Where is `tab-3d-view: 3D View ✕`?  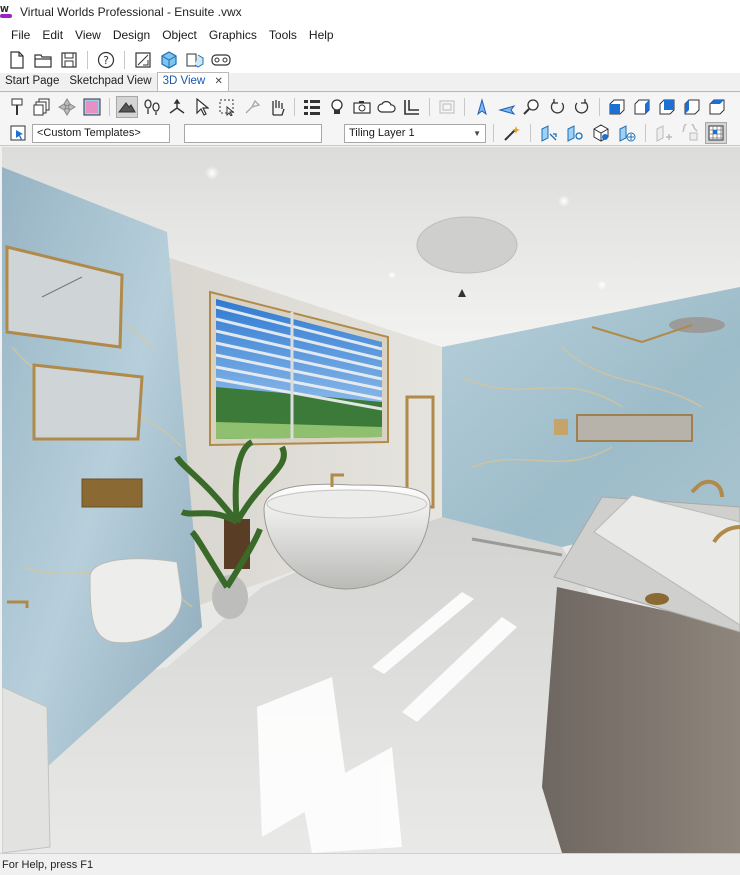
tab-3d-view: 3D View ✕ is located at coordinates (192, 81).